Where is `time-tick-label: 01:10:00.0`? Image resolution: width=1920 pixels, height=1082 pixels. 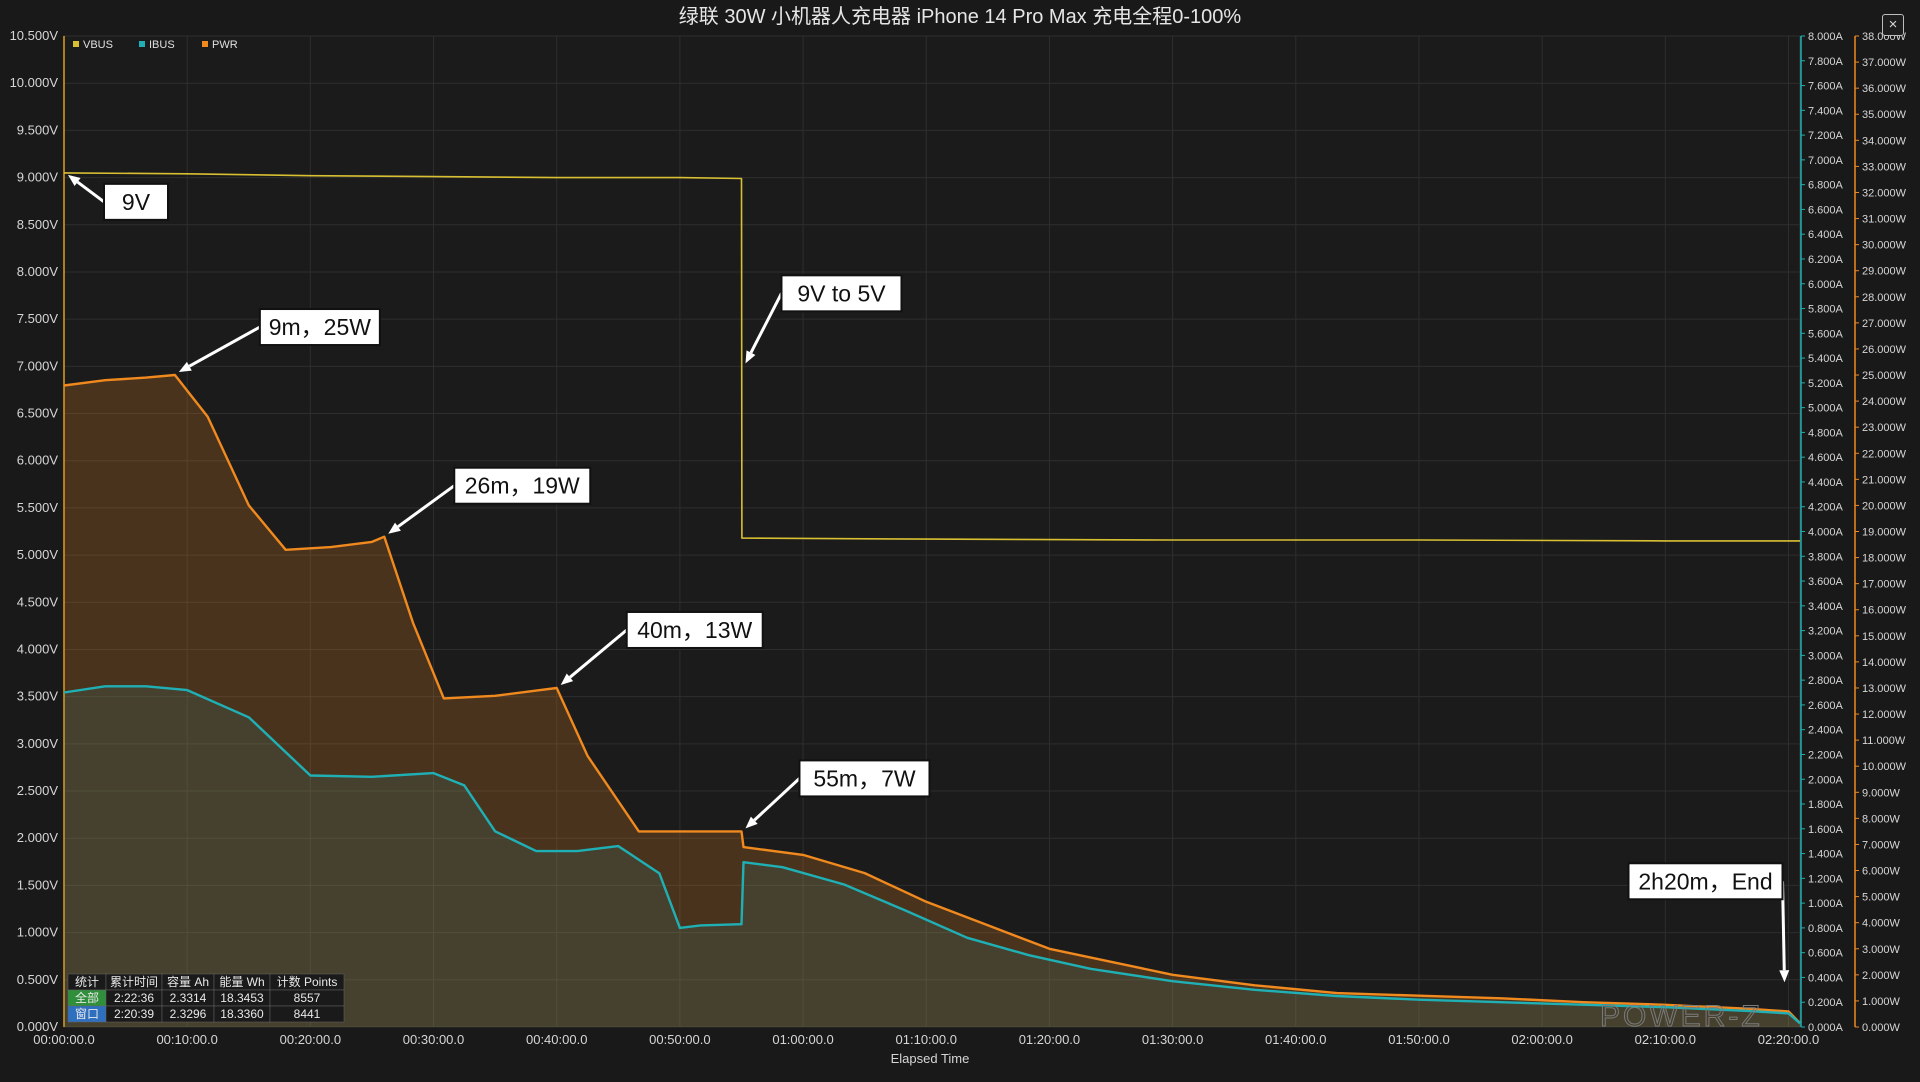 time-tick-label: 01:10:00.0 is located at coordinates (926, 1039).